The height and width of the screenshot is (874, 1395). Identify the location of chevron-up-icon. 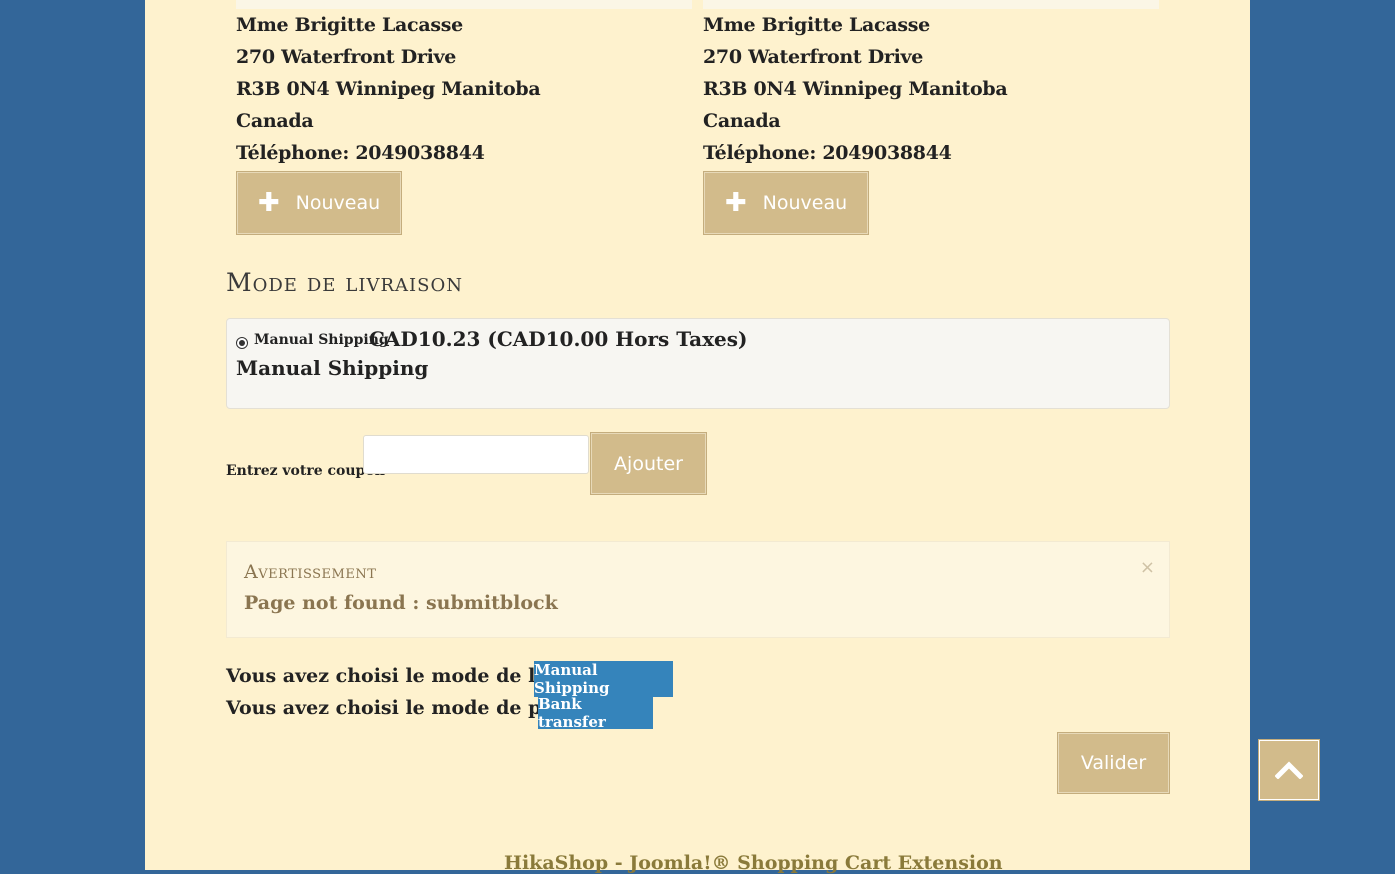
(1289, 770).